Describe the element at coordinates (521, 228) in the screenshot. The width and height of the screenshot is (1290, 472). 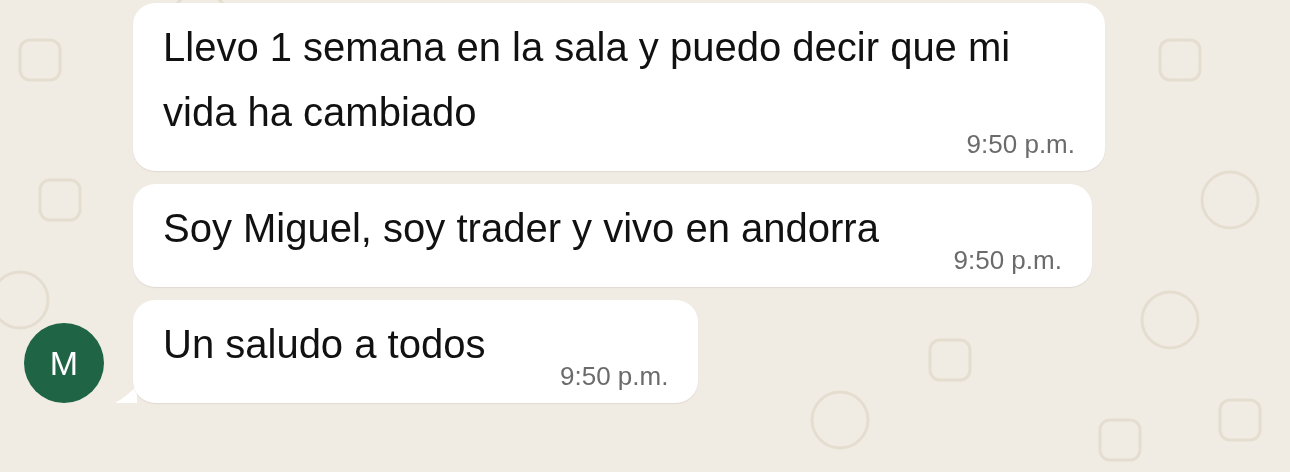
I see `message-text: Soy Miguel, soy trader y vivo en andorra` at that location.